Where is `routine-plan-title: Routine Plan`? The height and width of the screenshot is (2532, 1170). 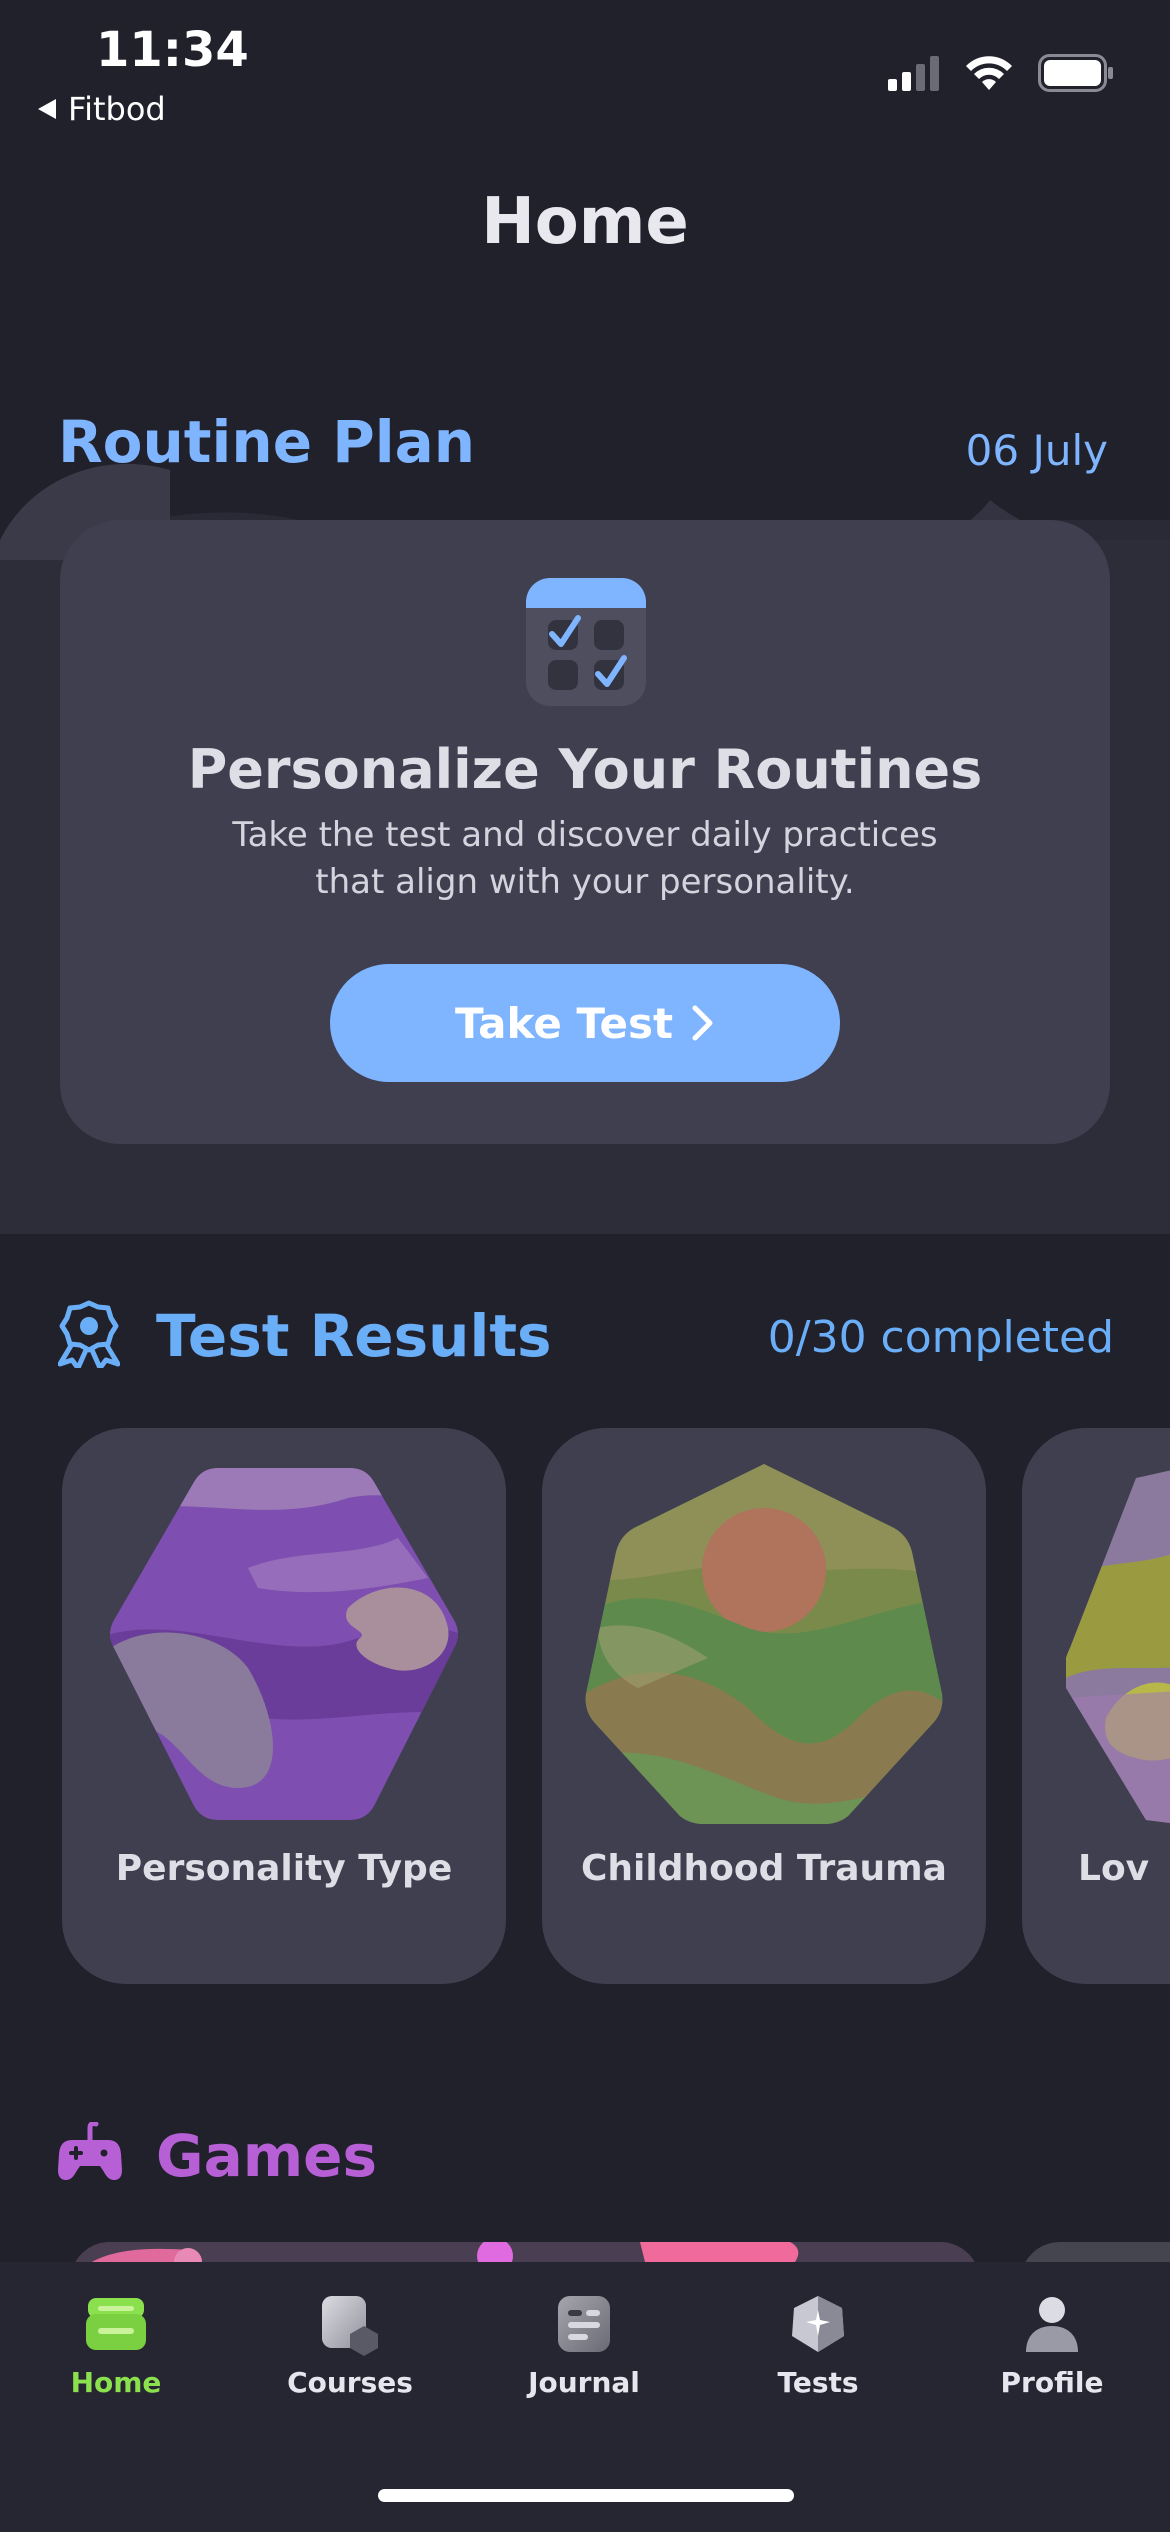
routine-plan-title: Routine Plan is located at coordinates (267, 442).